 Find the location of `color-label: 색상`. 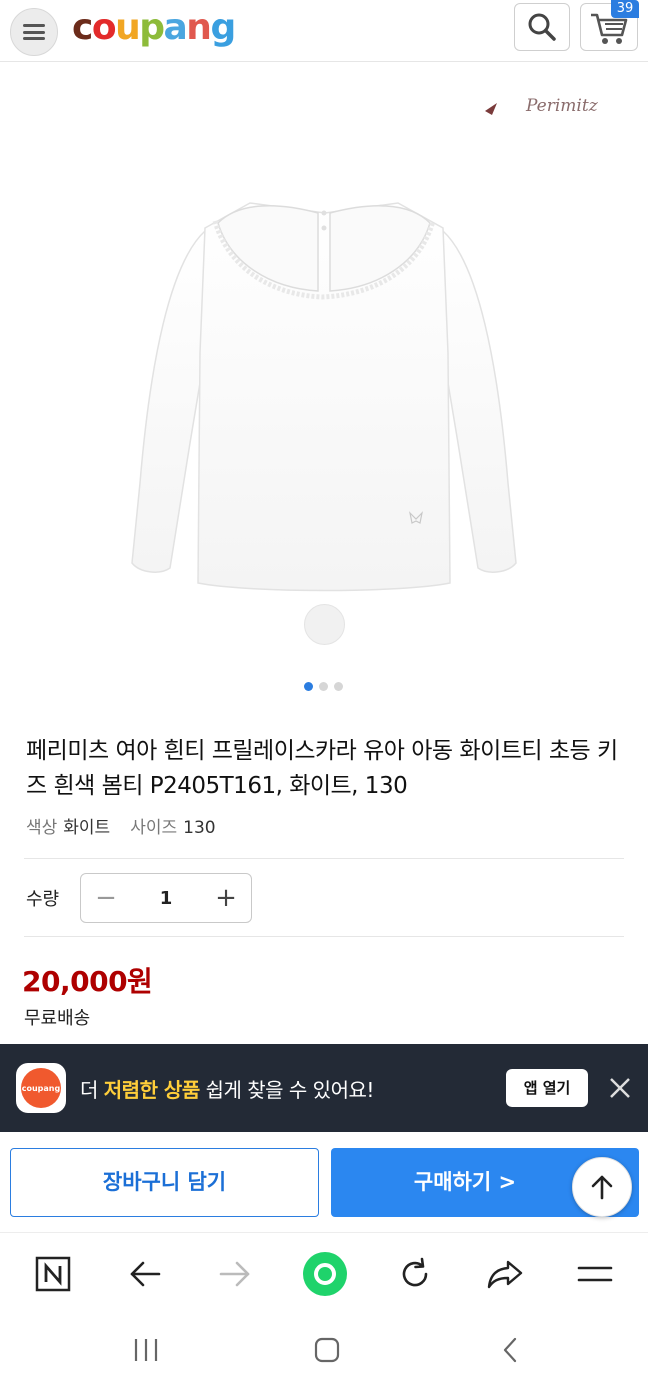

color-label: 색상 is located at coordinates (42, 828).